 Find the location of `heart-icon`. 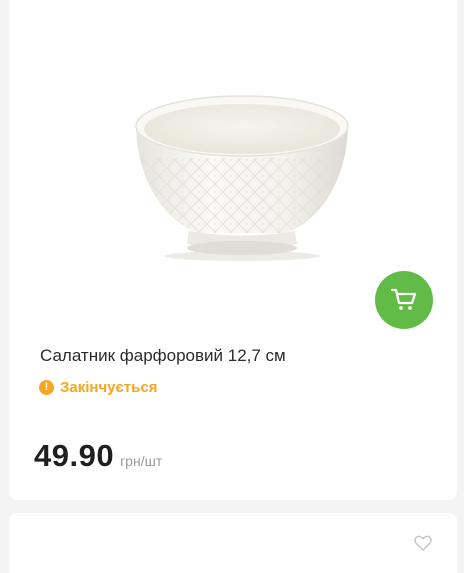

heart-icon is located at coordinates (423, 543).